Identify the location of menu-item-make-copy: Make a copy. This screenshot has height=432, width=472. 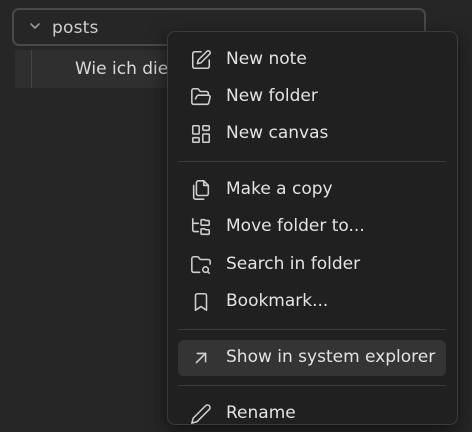
(312, 190).